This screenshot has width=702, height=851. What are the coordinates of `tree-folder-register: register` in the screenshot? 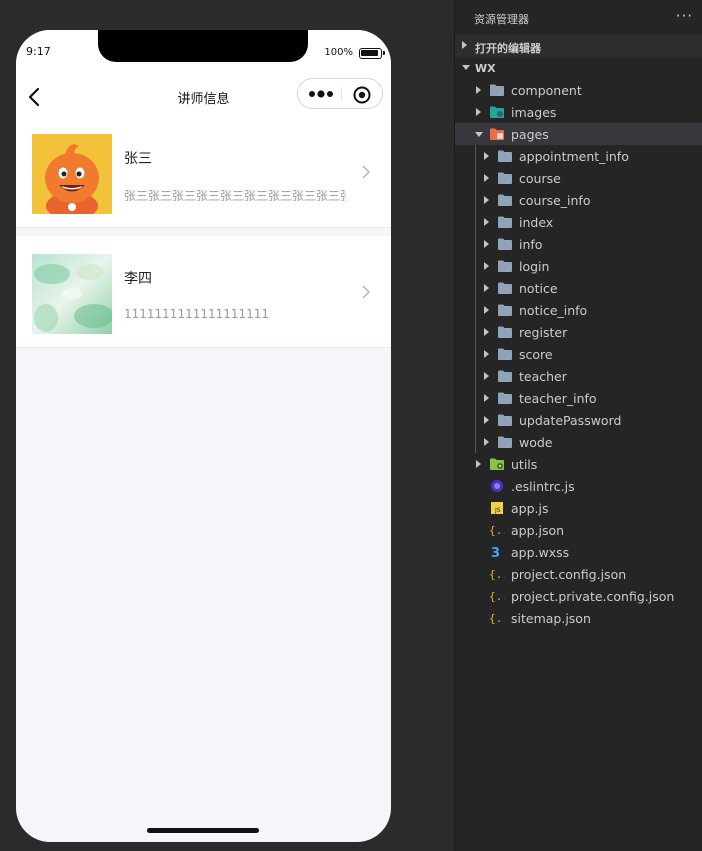 It's located at (578, 332).